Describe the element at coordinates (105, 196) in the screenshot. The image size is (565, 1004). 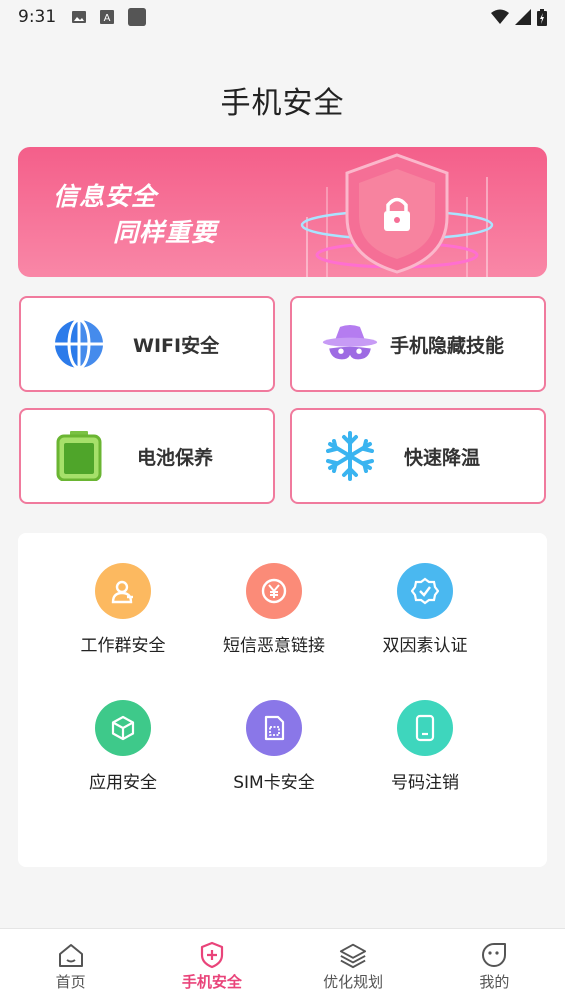
I see `banner-line-1: 信息安全` at that location.